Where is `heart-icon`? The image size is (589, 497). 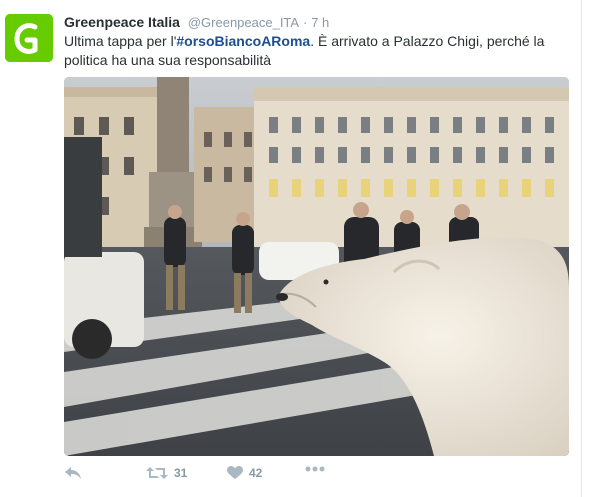
heart-icon is located at coordinates (235, 472).